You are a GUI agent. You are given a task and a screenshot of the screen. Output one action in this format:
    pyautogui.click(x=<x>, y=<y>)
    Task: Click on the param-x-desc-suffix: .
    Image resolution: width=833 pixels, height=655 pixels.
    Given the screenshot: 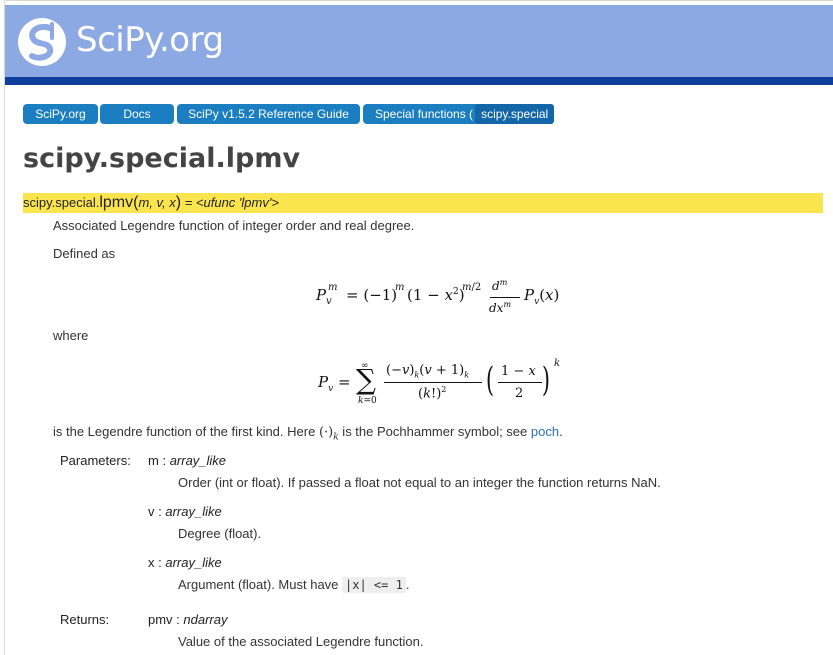 What is the action you would take?
    pyautogui.click(x=407, y=584)
    